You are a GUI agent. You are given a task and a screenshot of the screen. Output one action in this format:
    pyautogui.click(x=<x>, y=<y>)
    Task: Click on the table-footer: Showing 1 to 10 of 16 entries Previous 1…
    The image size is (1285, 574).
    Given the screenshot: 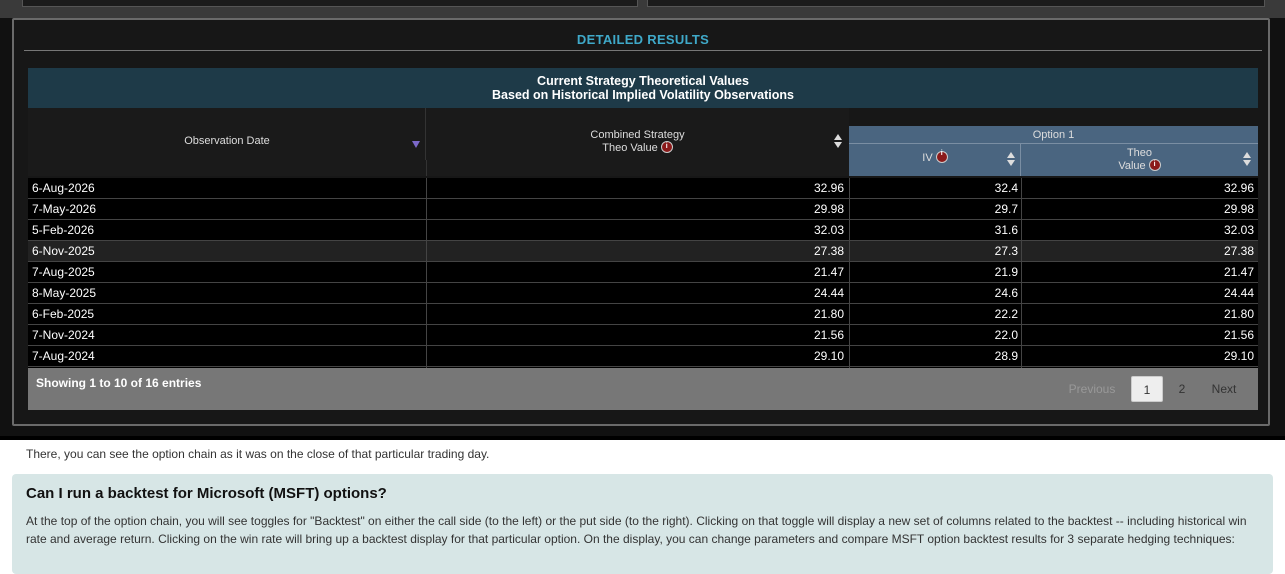 What is the action you would take?
    pyautogui.click(x=643, y=389)
    